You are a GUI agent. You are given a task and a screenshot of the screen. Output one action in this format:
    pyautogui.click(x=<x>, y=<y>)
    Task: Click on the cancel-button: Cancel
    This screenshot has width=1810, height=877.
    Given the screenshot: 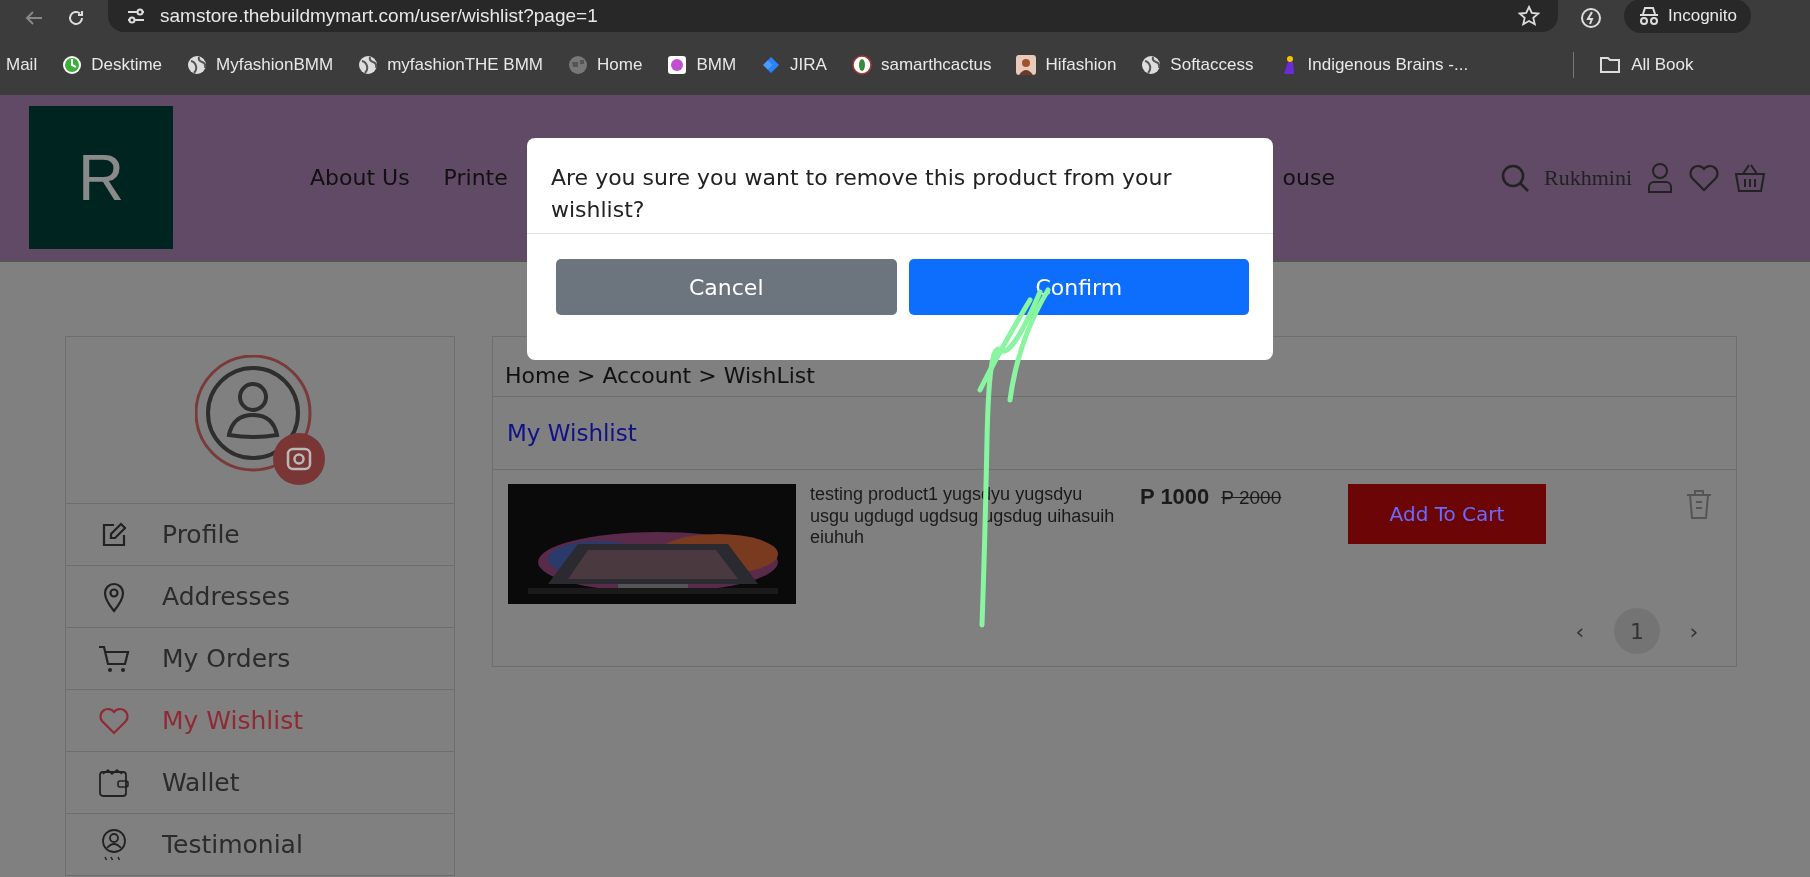 What is the action you would take?
    pyautogui.click(x=726, y=287)
    